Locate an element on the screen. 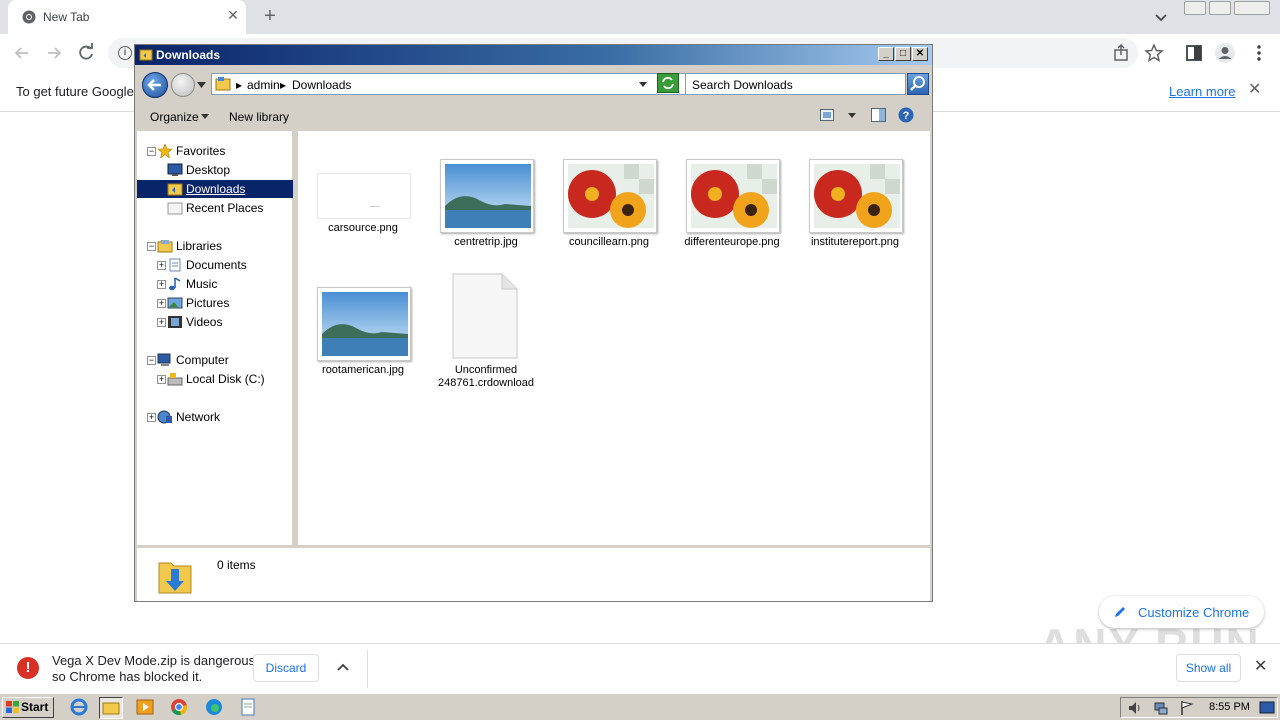 The image size is (1280, 720). chevron-up-icon is located at coordinates (343, 667).